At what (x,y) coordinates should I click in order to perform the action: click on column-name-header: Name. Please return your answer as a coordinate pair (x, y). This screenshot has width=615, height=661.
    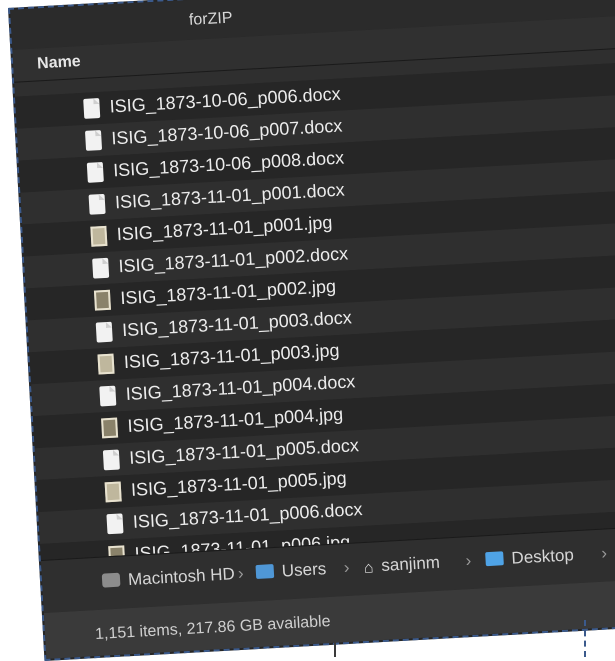
    Looking at the image, I should click on (59, 63).